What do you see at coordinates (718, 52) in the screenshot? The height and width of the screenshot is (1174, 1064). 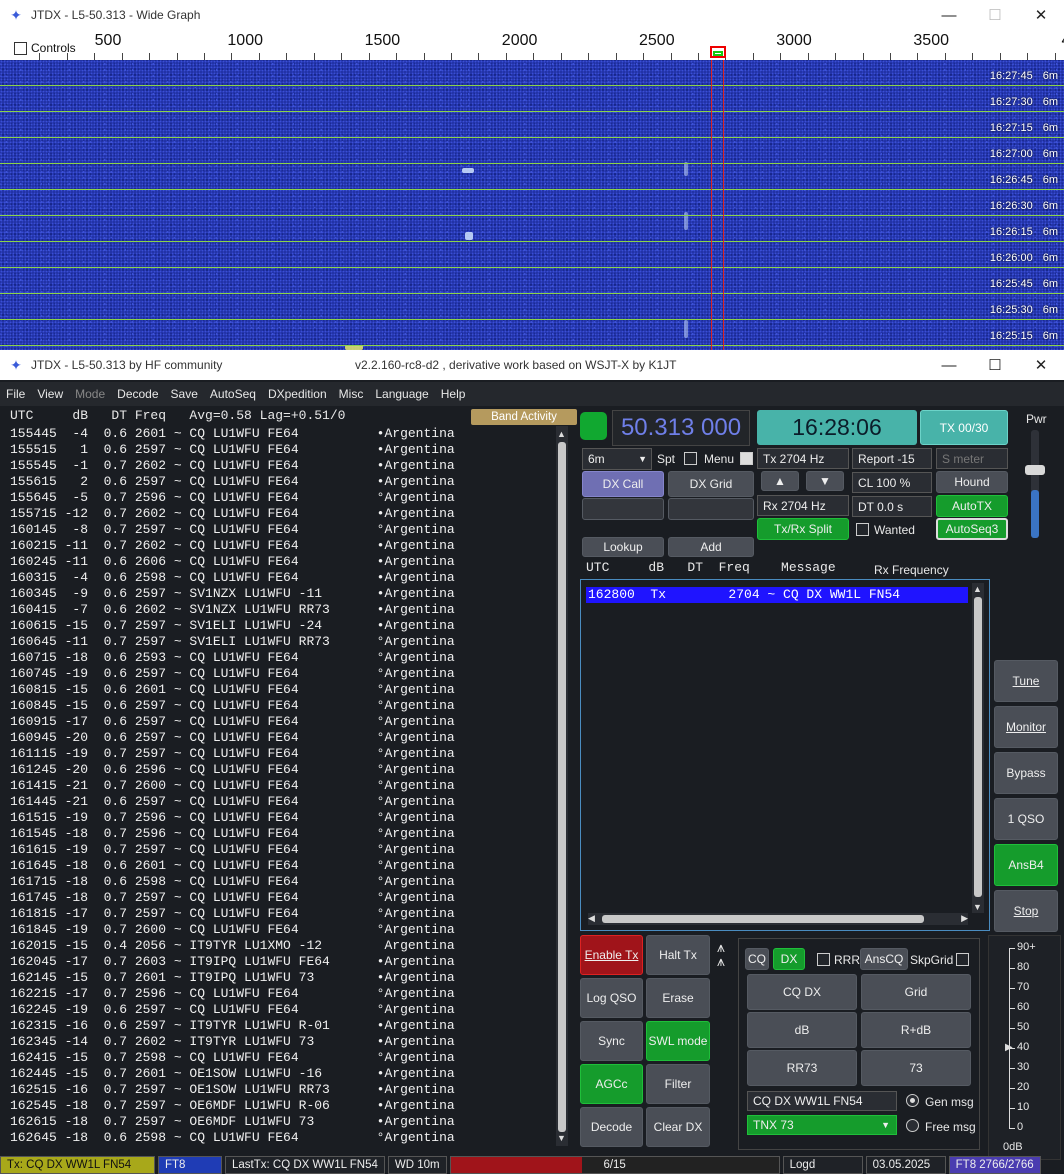 I see `tx-frequency-marker` at bounding box center [718, 52].